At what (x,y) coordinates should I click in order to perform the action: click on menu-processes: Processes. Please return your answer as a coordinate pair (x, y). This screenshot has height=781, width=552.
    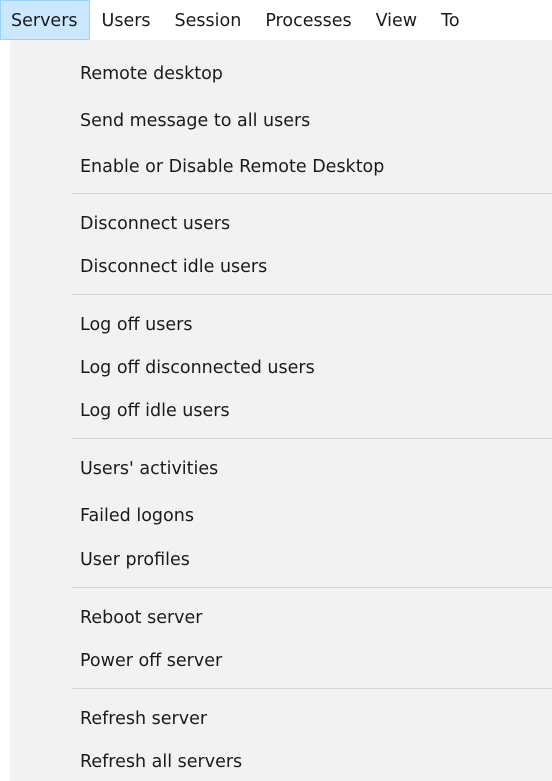
    Looking at the image, I should click on (308, 20).